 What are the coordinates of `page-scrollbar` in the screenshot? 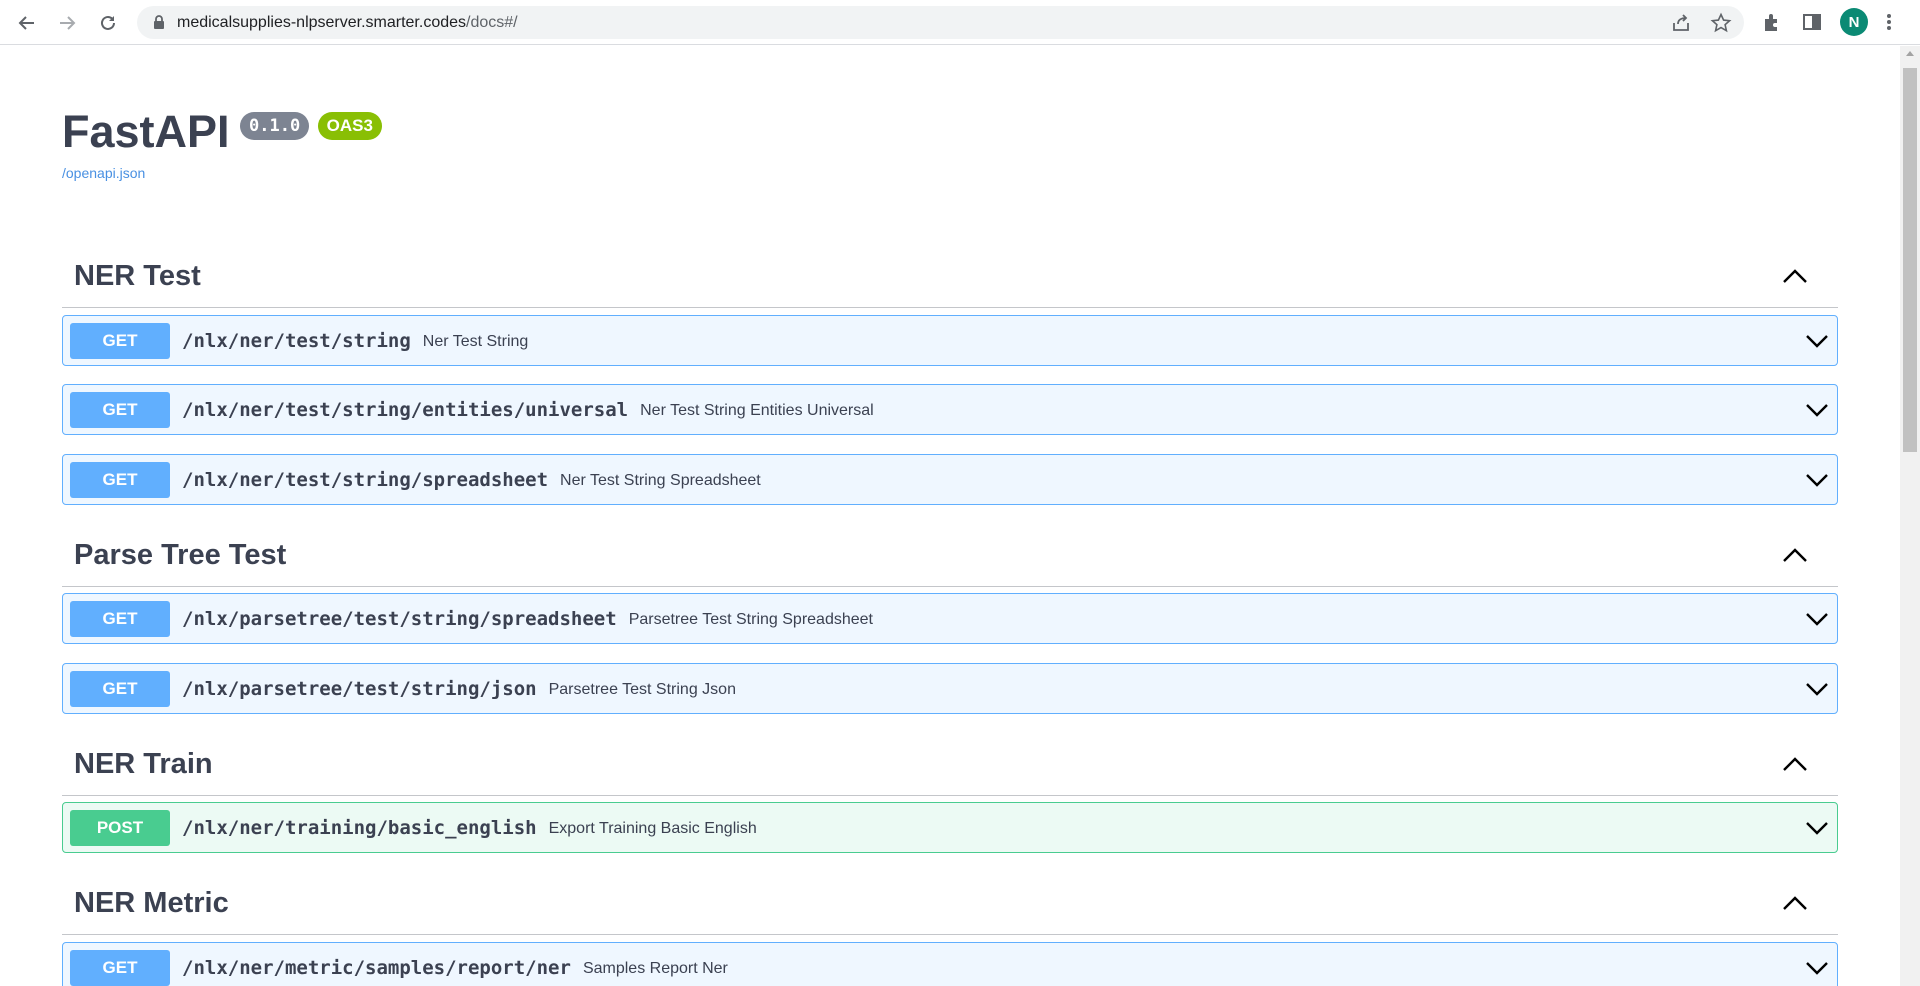 It's located at (1910, 516).